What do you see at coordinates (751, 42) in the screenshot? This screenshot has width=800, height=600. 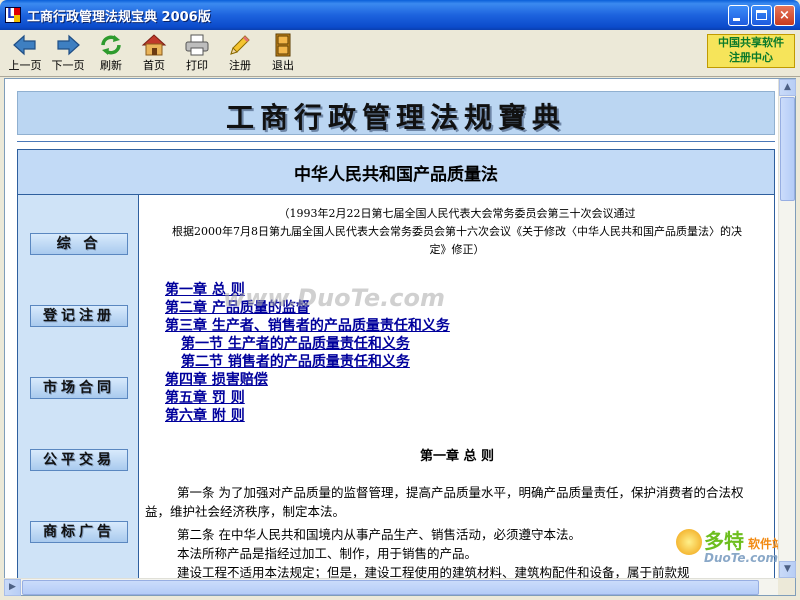 I see `badge-line-1: 中国共享软件` at bounding box center [751, 42].